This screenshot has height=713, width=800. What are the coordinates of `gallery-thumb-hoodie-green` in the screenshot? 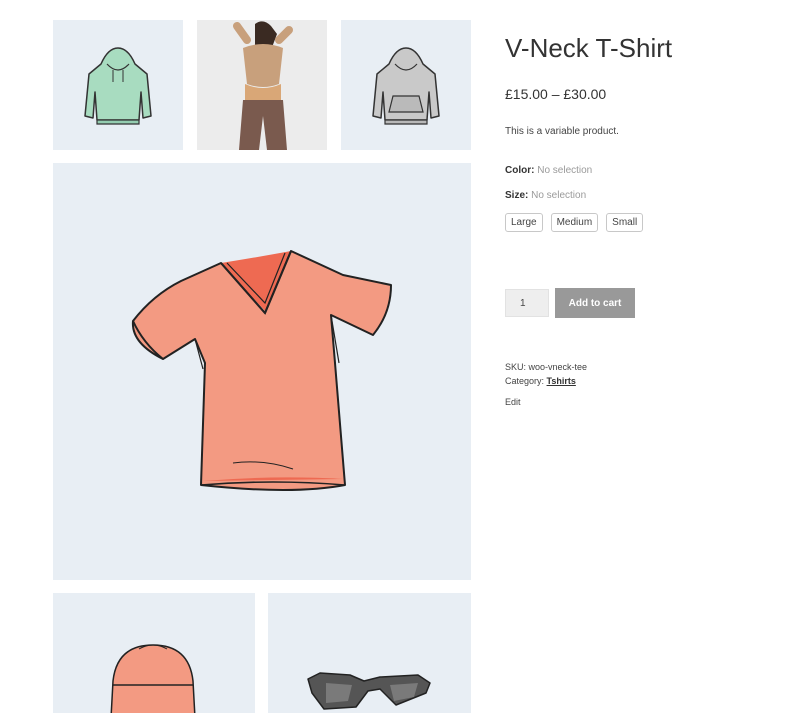 It's located at (118, 85).